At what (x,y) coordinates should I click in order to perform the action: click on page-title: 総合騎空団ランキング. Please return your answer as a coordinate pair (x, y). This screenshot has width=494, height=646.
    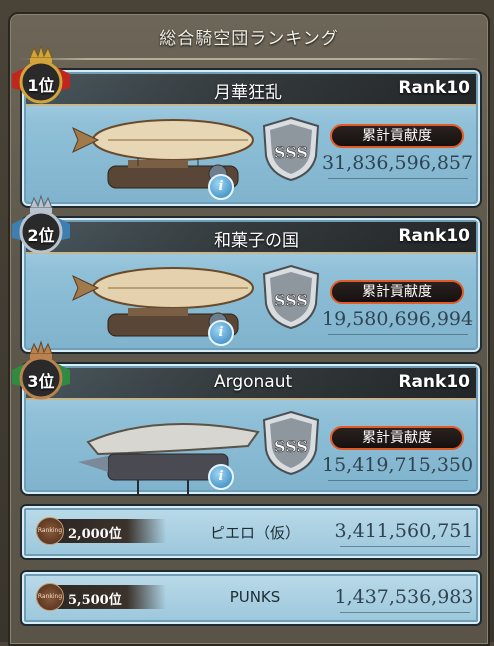
    Looking at the image, I should click on (249, 39).